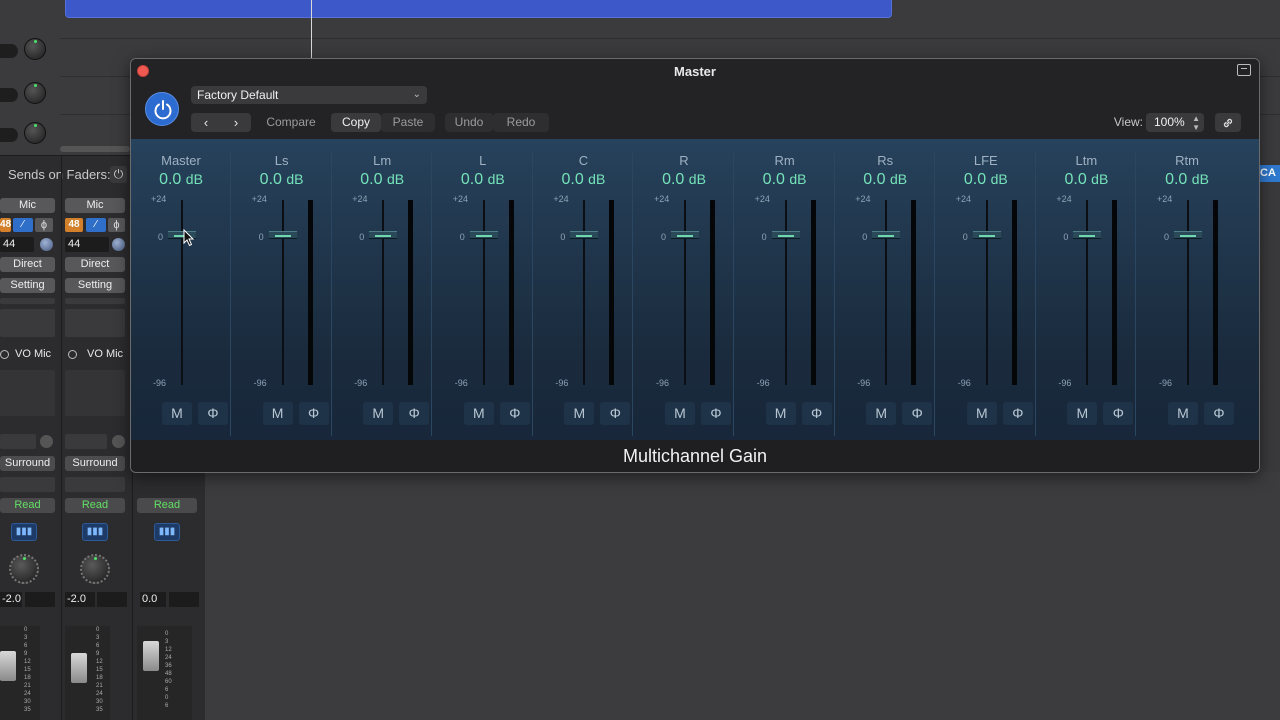 This screenshot has height=720, width=1280. I want to click on audio-region, so click(478, 9).